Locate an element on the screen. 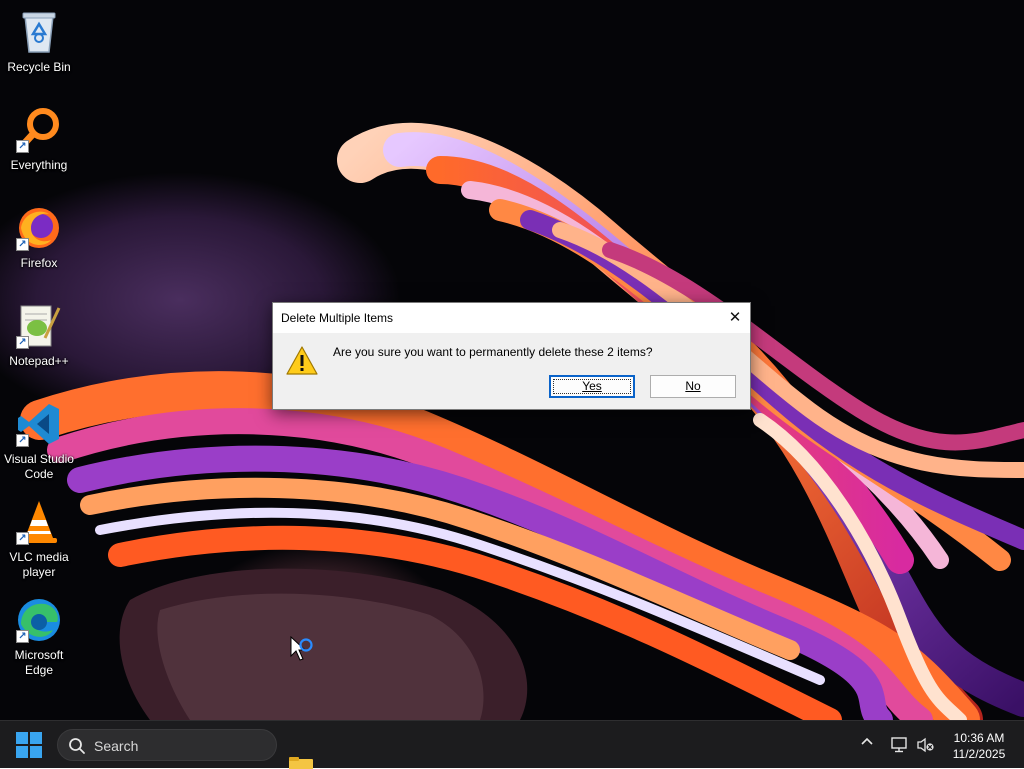  clock-time: 10:36 AM is located at coordinates (979, 738).